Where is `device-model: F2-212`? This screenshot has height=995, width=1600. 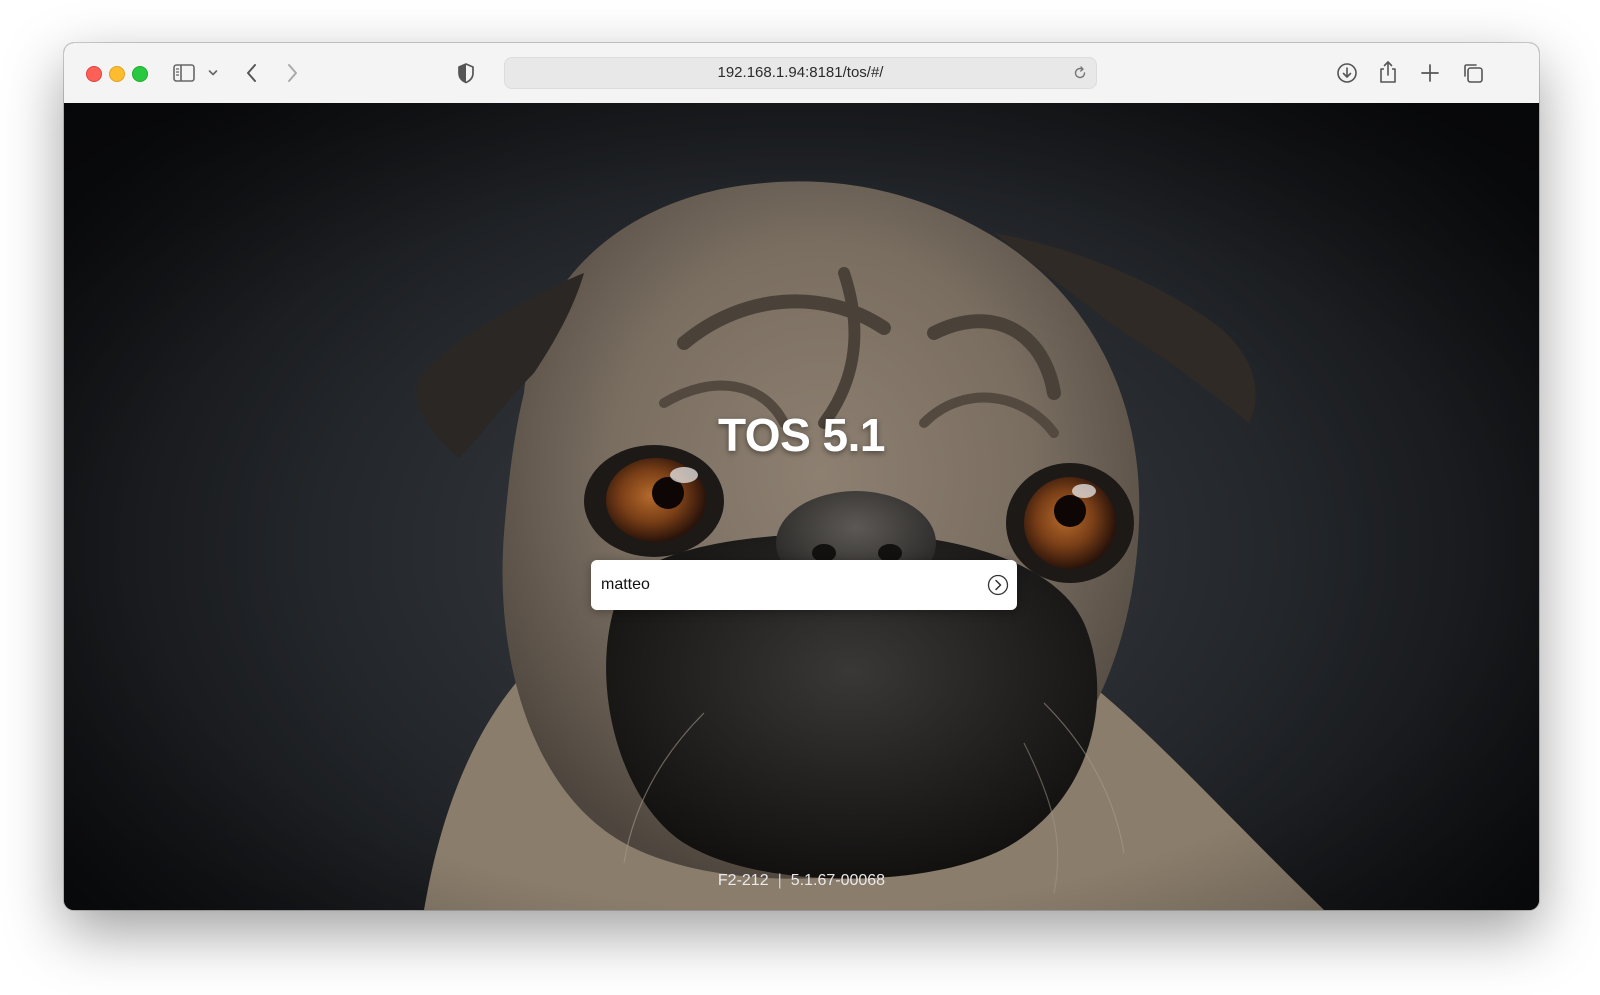 device-model: F2-212 is located at coordinates (743, 880).